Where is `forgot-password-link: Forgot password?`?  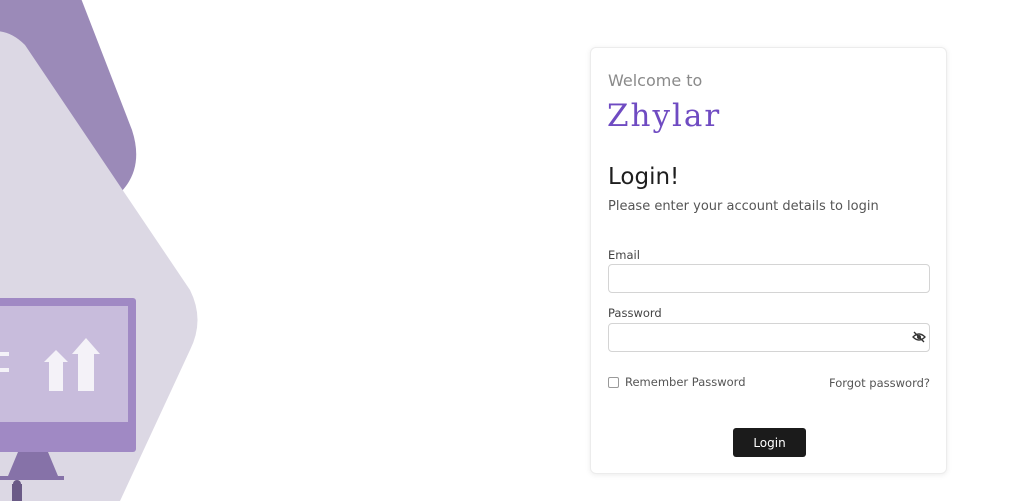 forgot-password-link: Forgot password? is located at coordinates (879, 383).